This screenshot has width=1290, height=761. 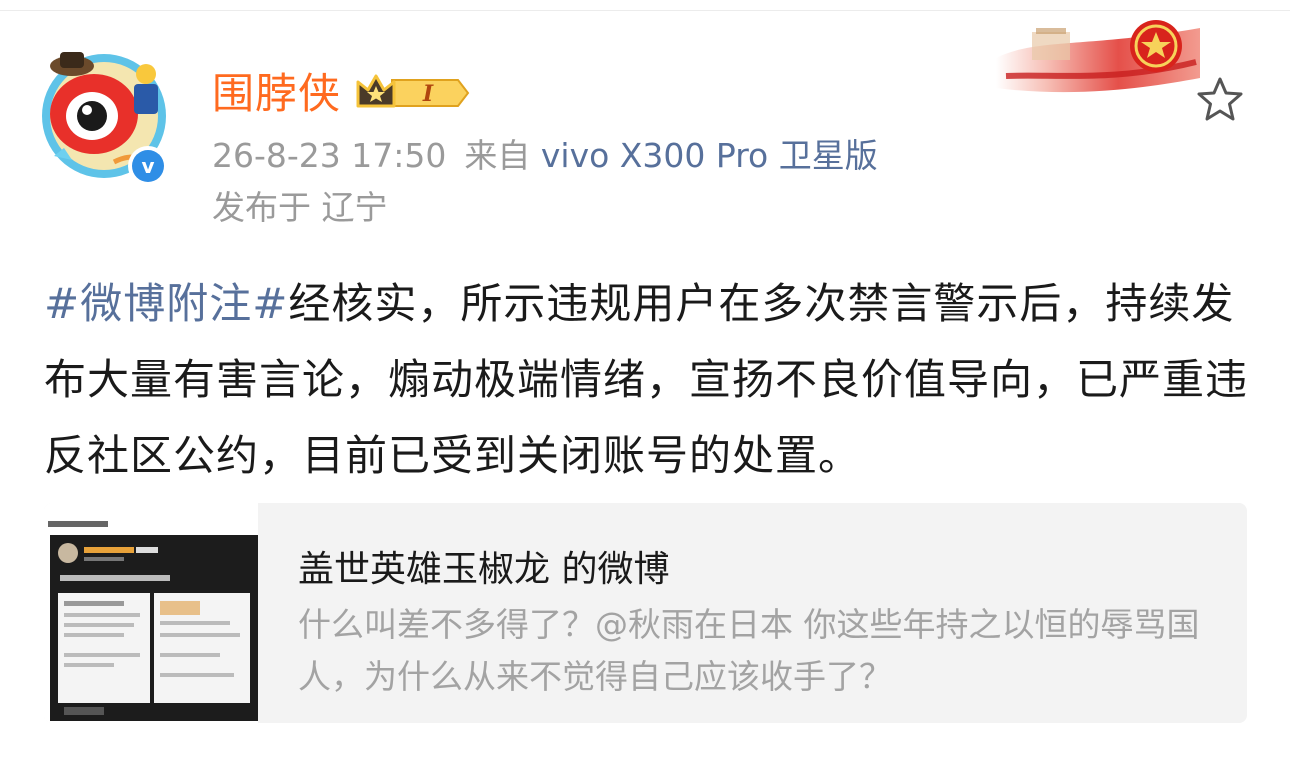 I want to click on post-meta: 26-8-23 17:50 来自 vivo X300 Pro 卫星版, so click(x=545, y=156).